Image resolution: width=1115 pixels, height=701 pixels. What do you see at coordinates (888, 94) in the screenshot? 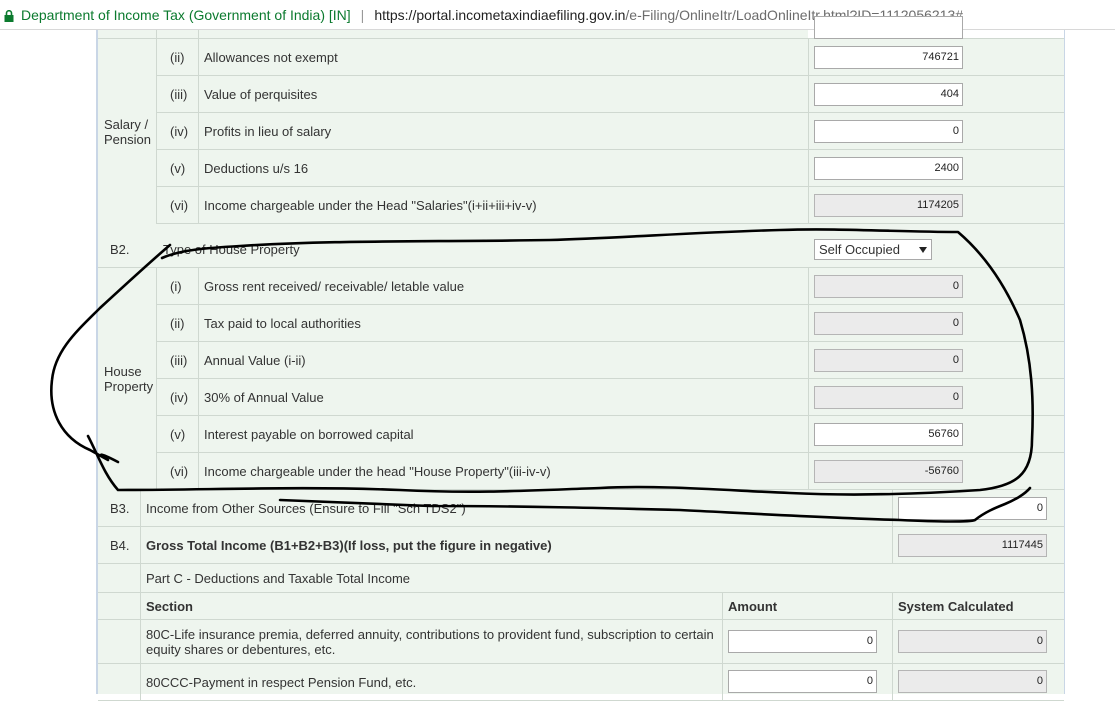
I see `salary-value-field: 404` at bounding box center [888, 94].